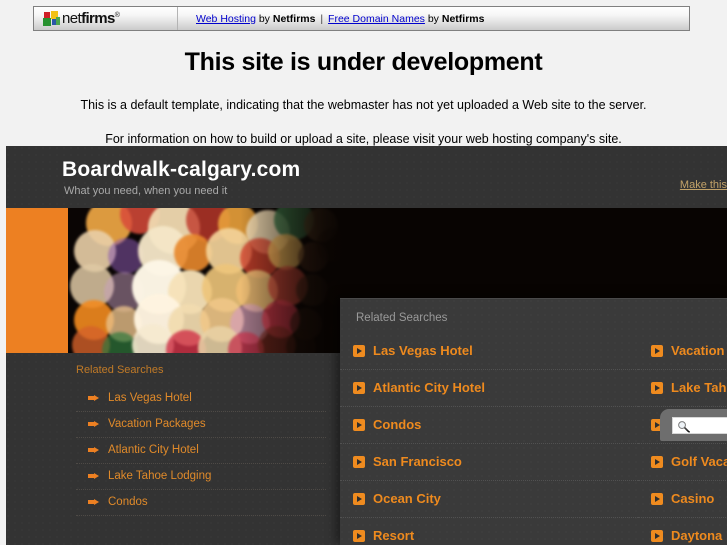  I want to click on related-search-label: Las Vegas Hotel, so click(423, 350).